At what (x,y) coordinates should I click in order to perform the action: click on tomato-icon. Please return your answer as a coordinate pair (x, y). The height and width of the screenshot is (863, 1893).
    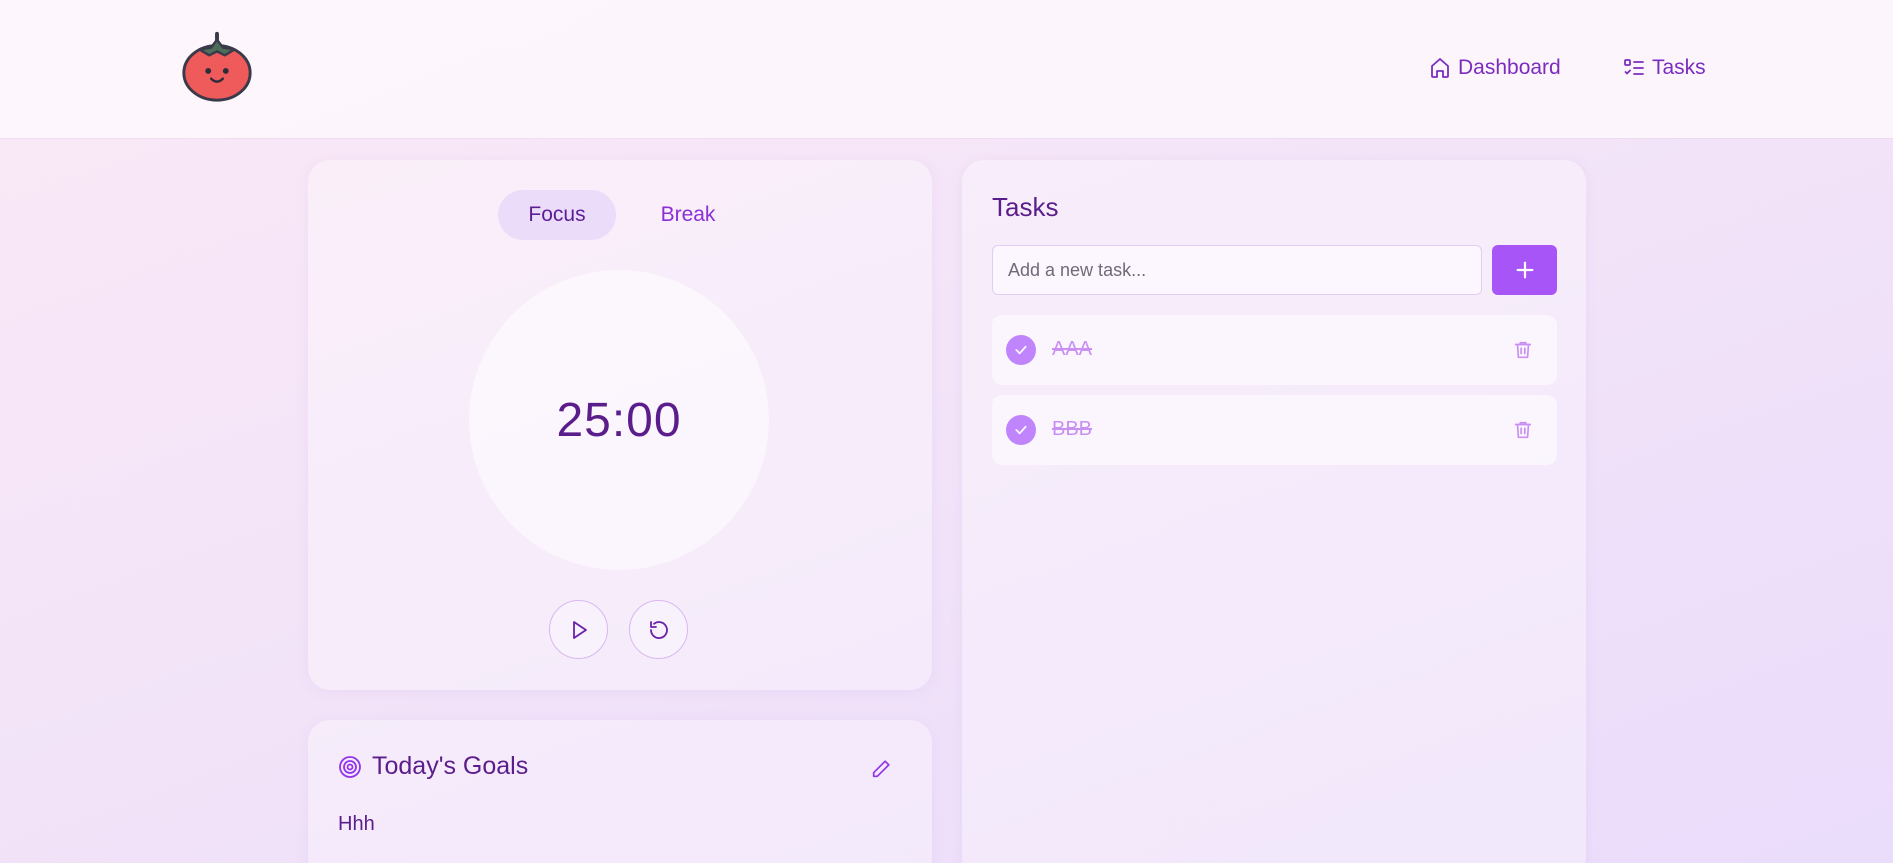
    Looking at the image, I should click on (217, 67).